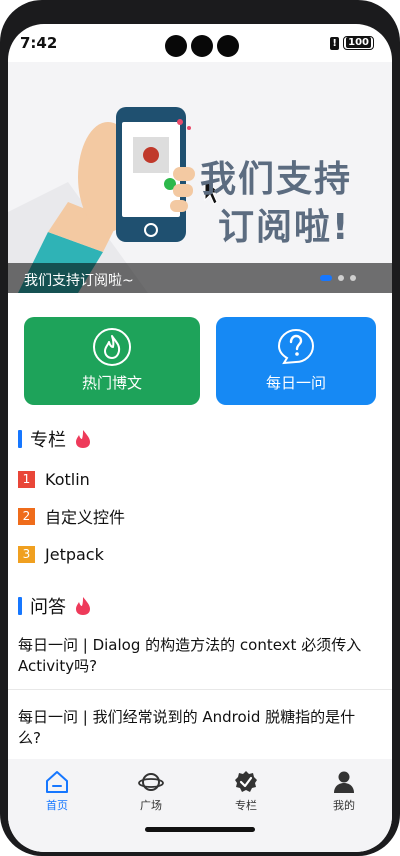 This screenshot has height=856, width=400. I want to click on column-item-kotlin: 1 Kotlin, so click(54, 479).